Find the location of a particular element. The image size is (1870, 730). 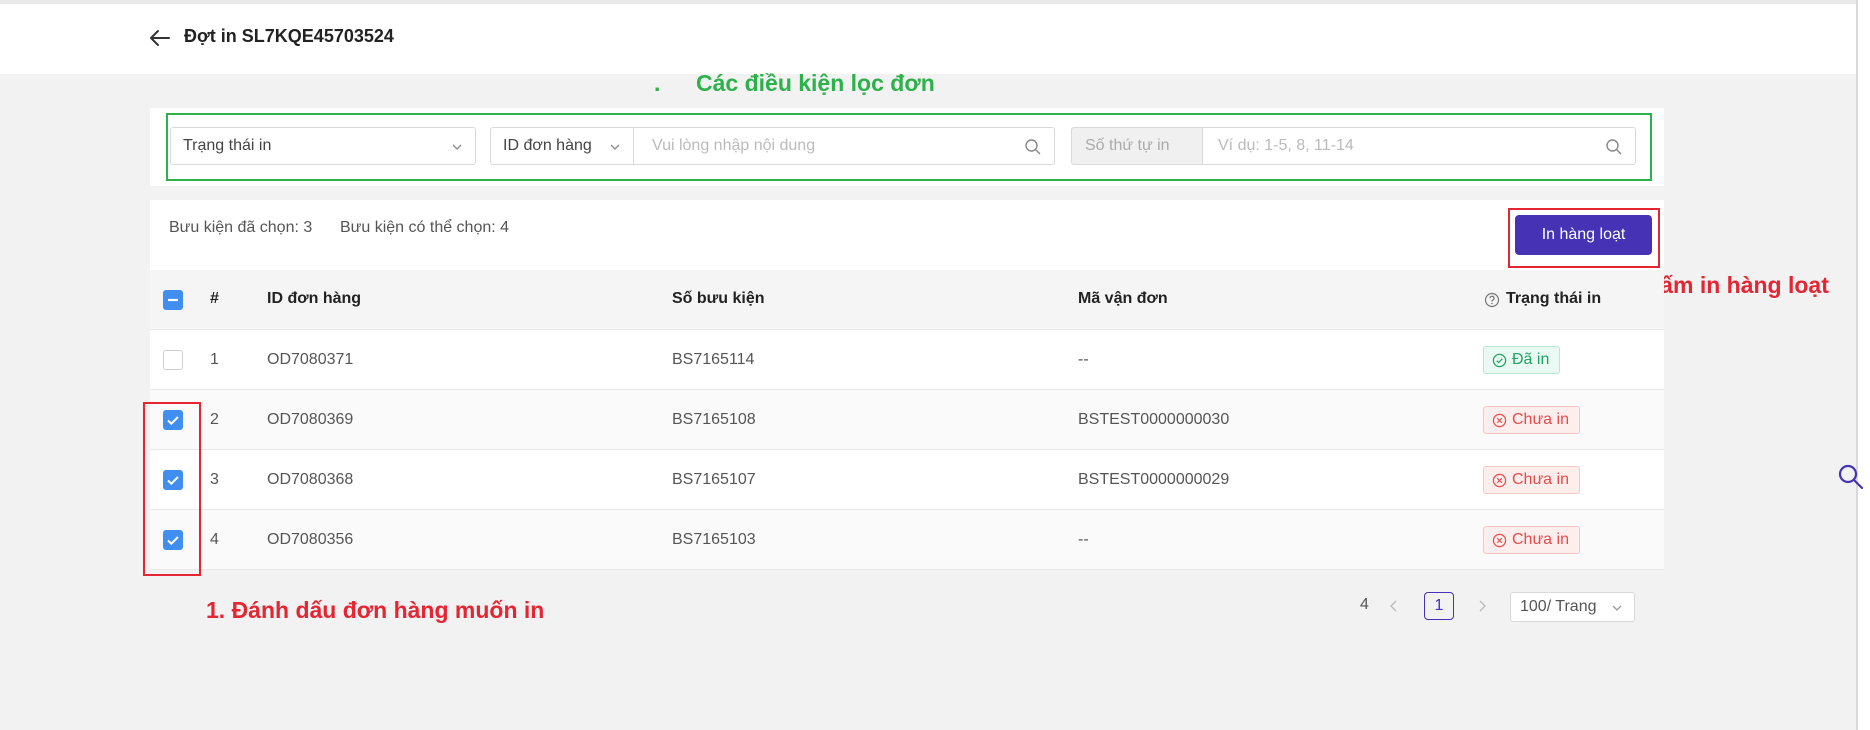

col-header-parcel-no: Số bưu kiện is located at coordinates (718, 298).